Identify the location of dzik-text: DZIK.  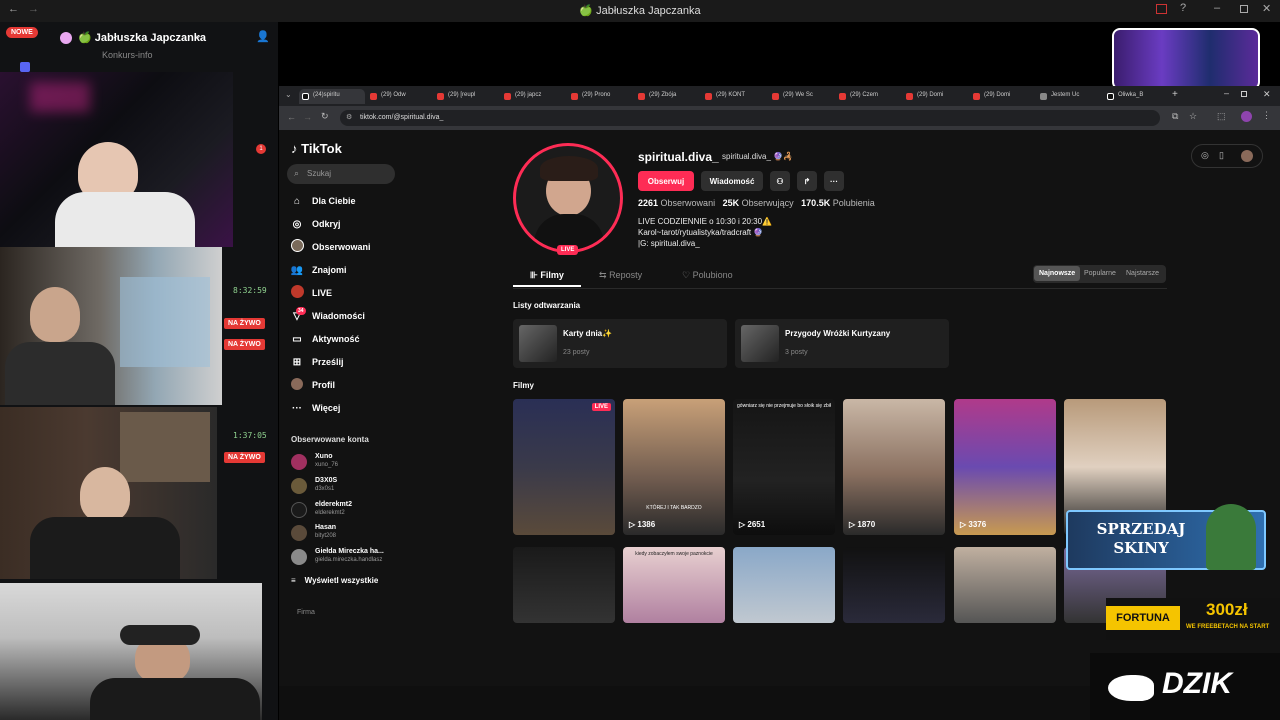
(1197, 683).